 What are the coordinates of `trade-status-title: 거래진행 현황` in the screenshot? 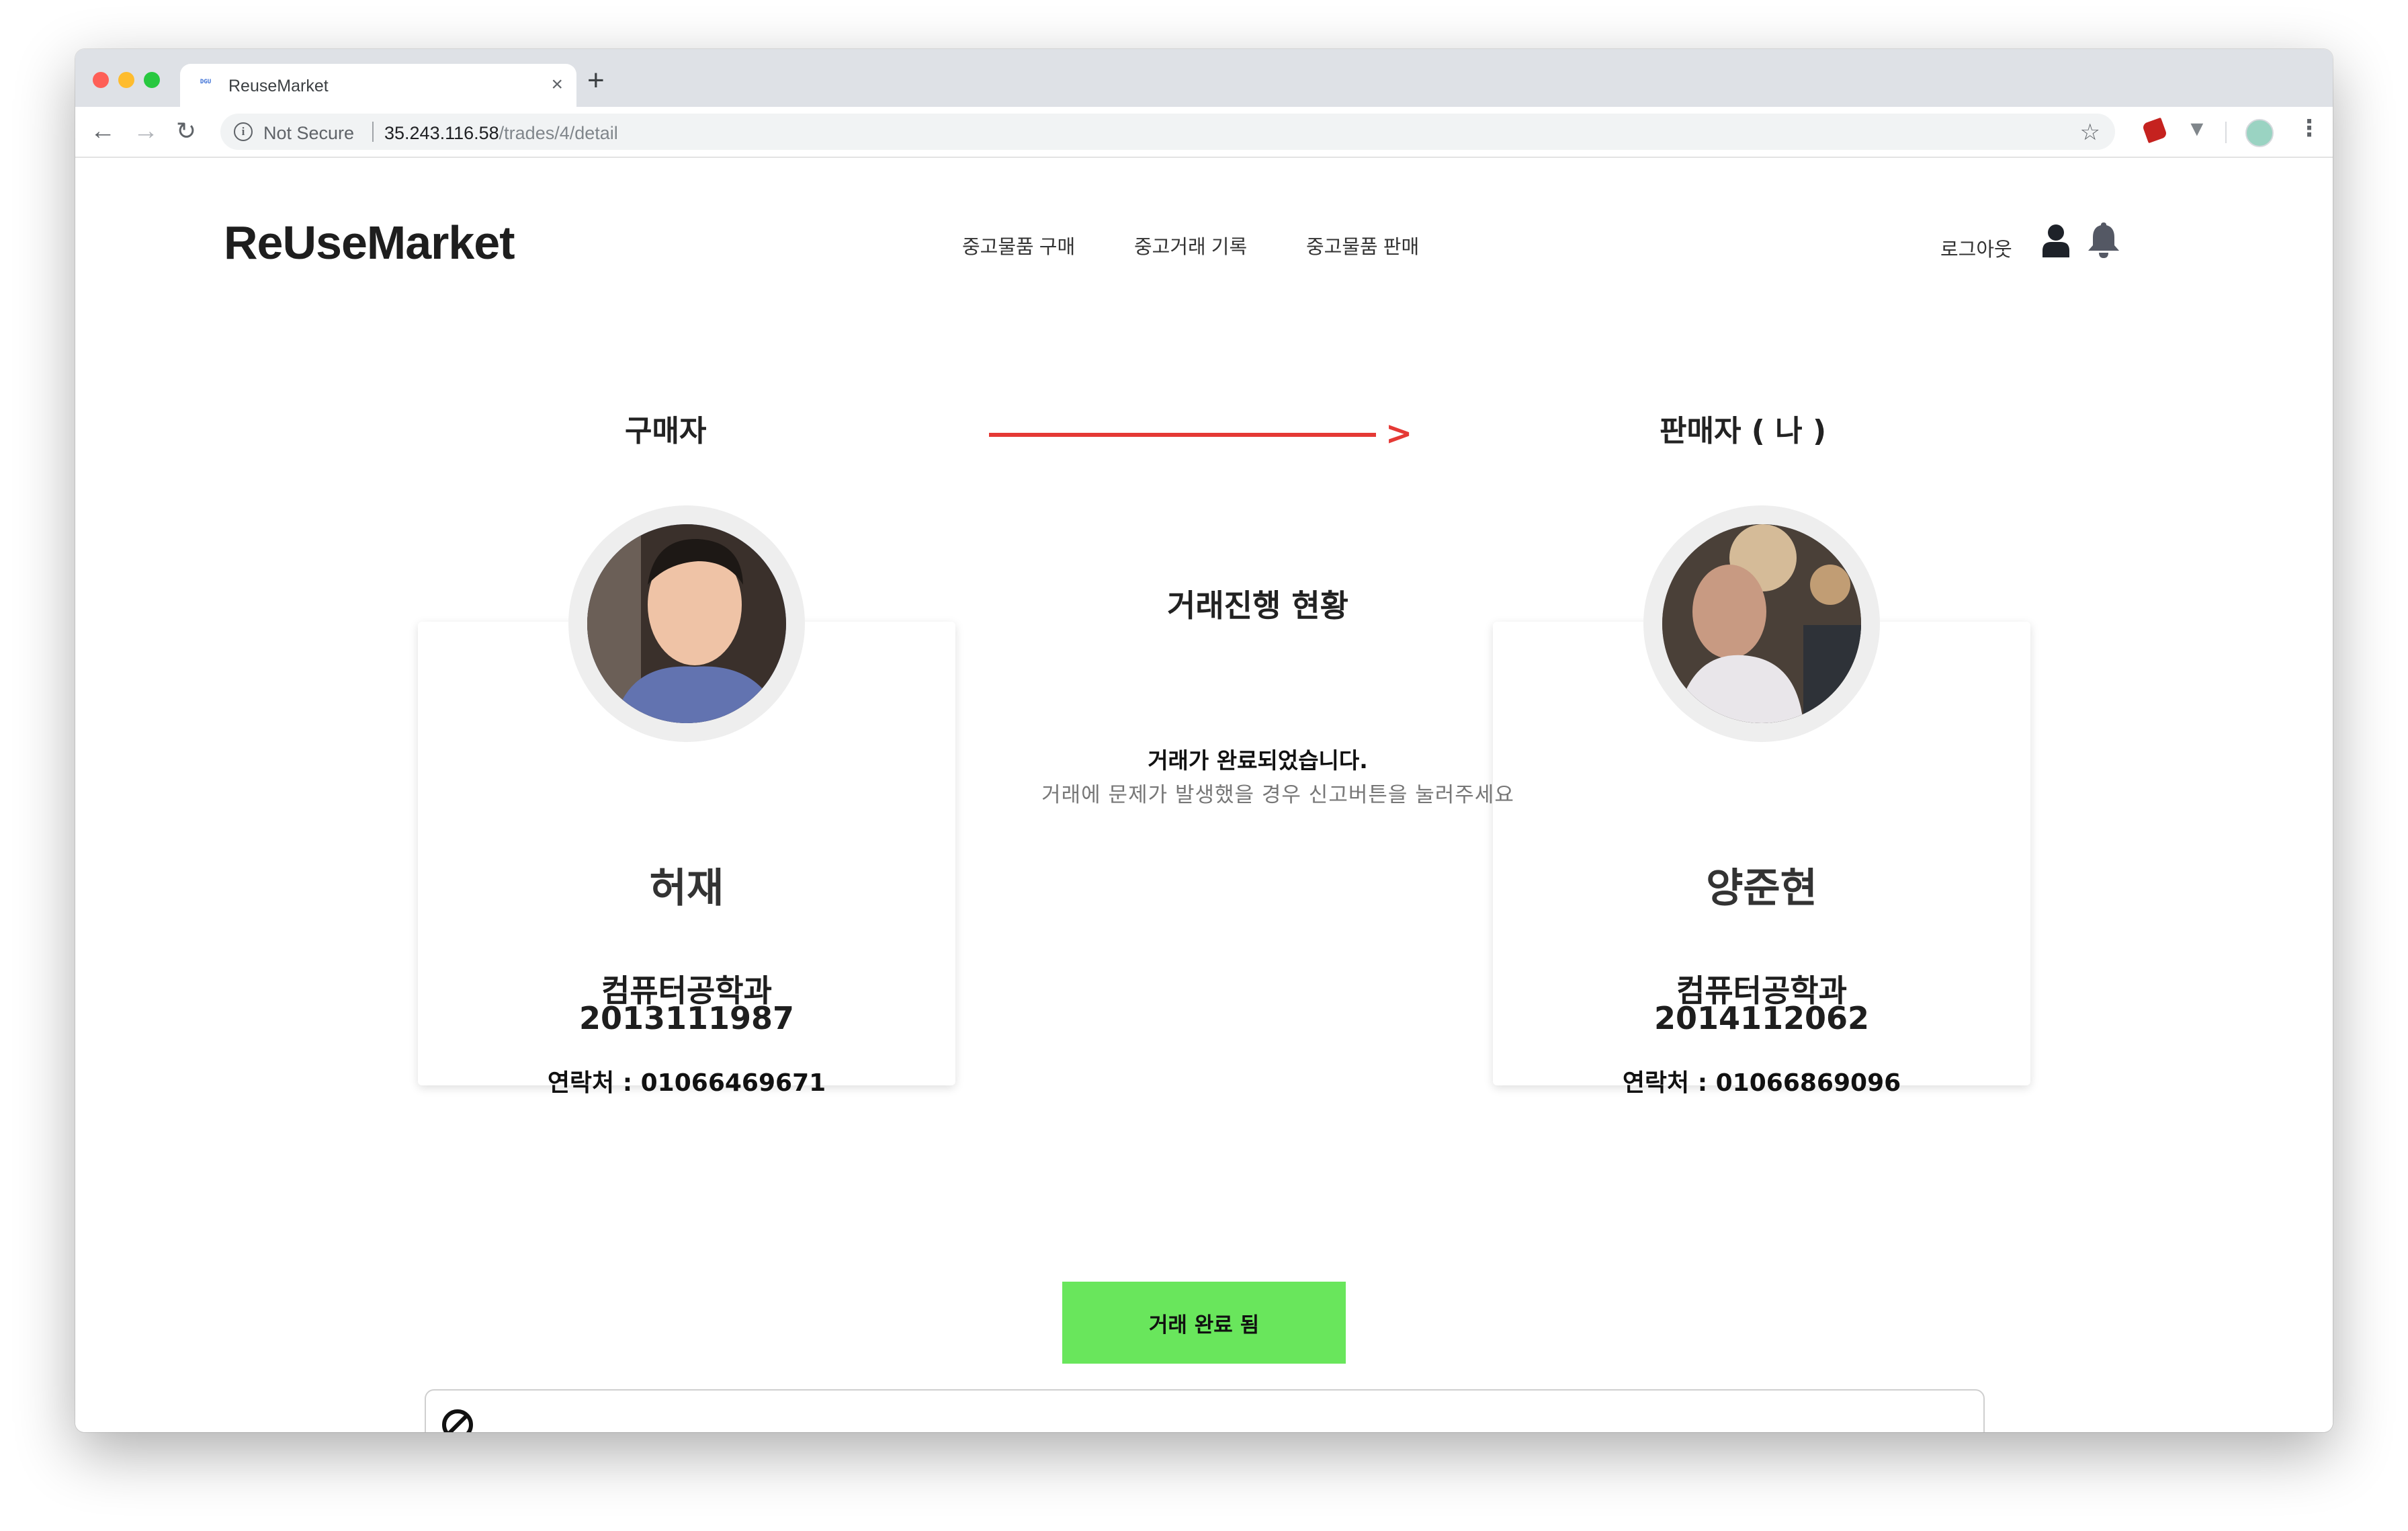 It's located at (1257, 605).